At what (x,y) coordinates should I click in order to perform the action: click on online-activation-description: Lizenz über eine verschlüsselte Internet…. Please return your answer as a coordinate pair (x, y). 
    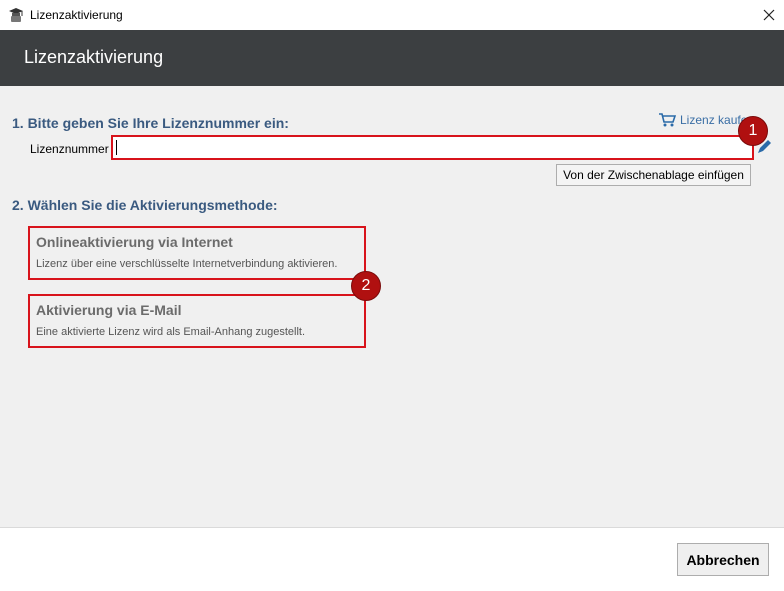
    Looking at the image, I should click on (187, 264).